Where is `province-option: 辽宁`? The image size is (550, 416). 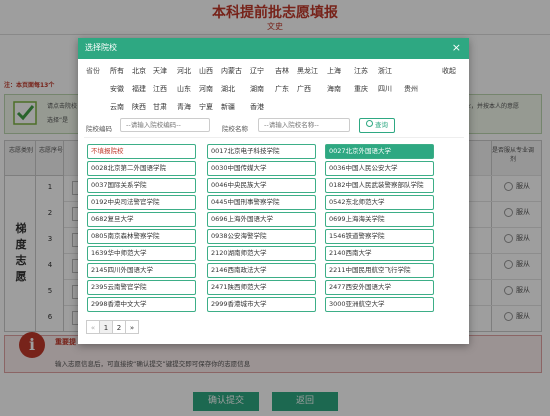
province-option: 辽宁 is located at coordinates (257, 71).